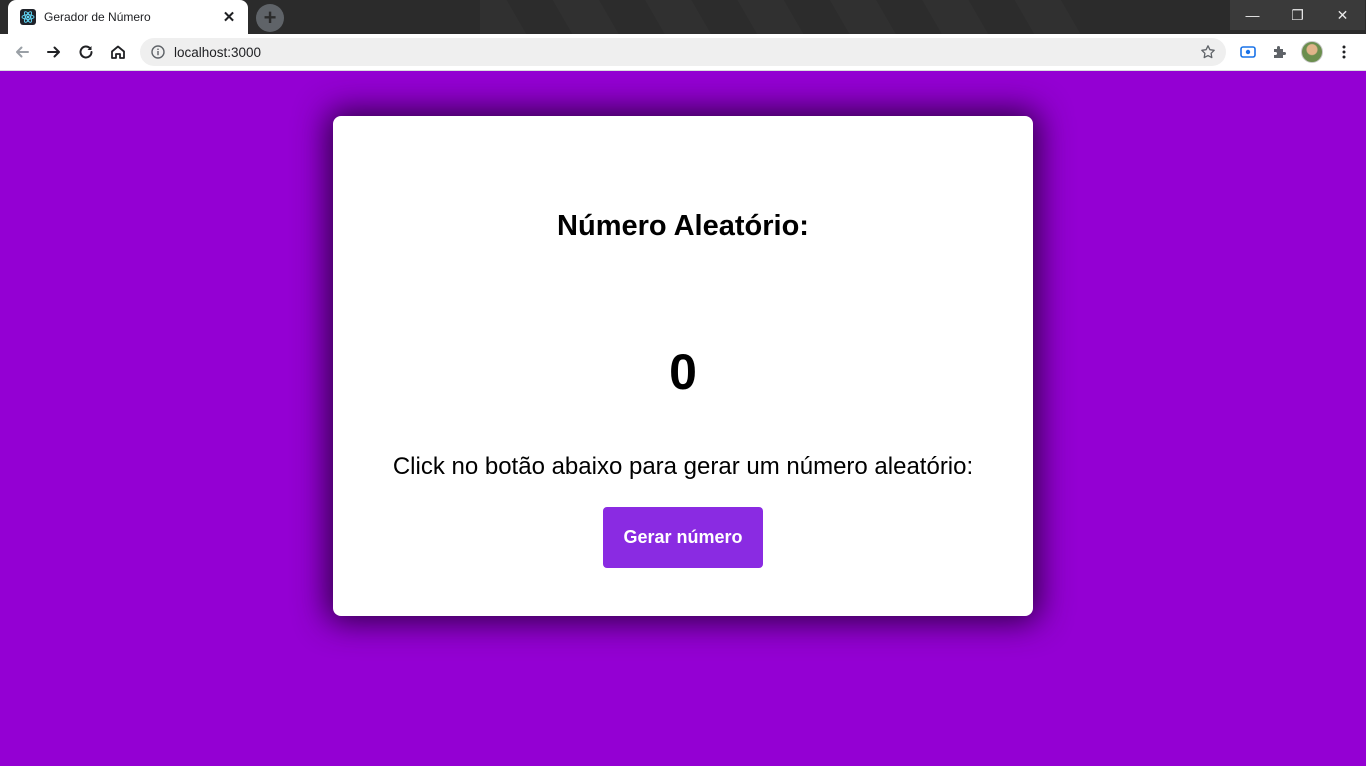 The image size is (1366, 766). I want to click on bookmark-star-icon, so click(1208, 52).